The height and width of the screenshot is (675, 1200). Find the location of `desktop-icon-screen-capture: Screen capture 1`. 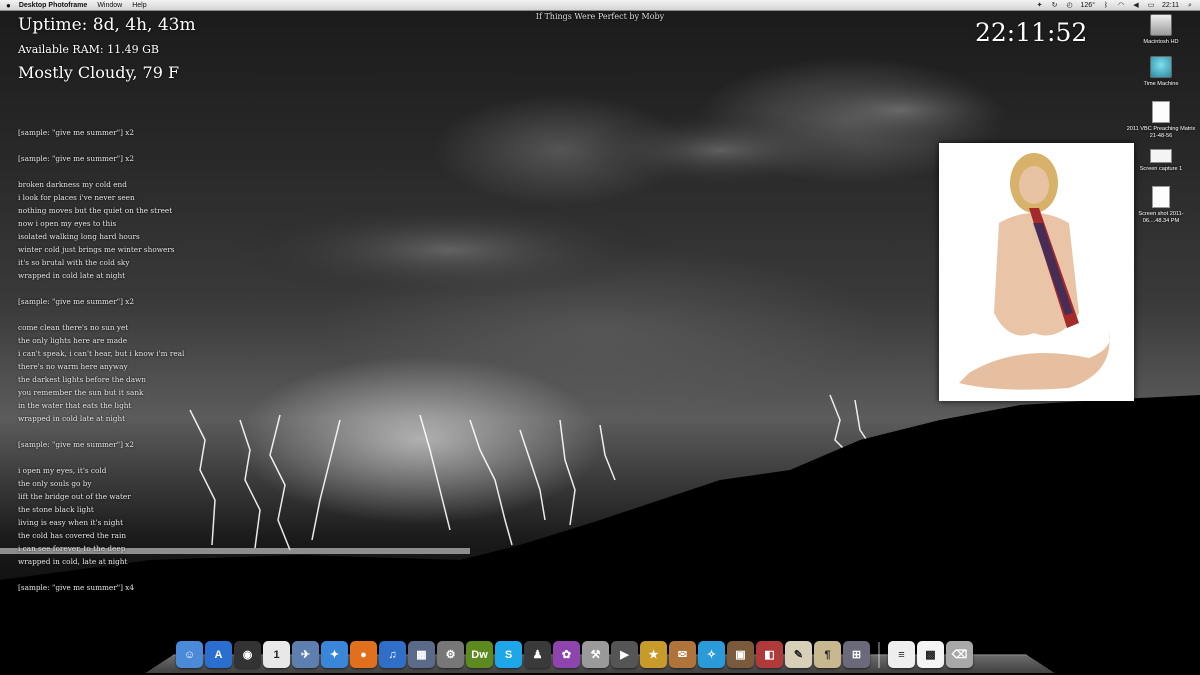

desktop-icon-screen-capture: Screen capture 1 is located at coordinates (1161, 158).